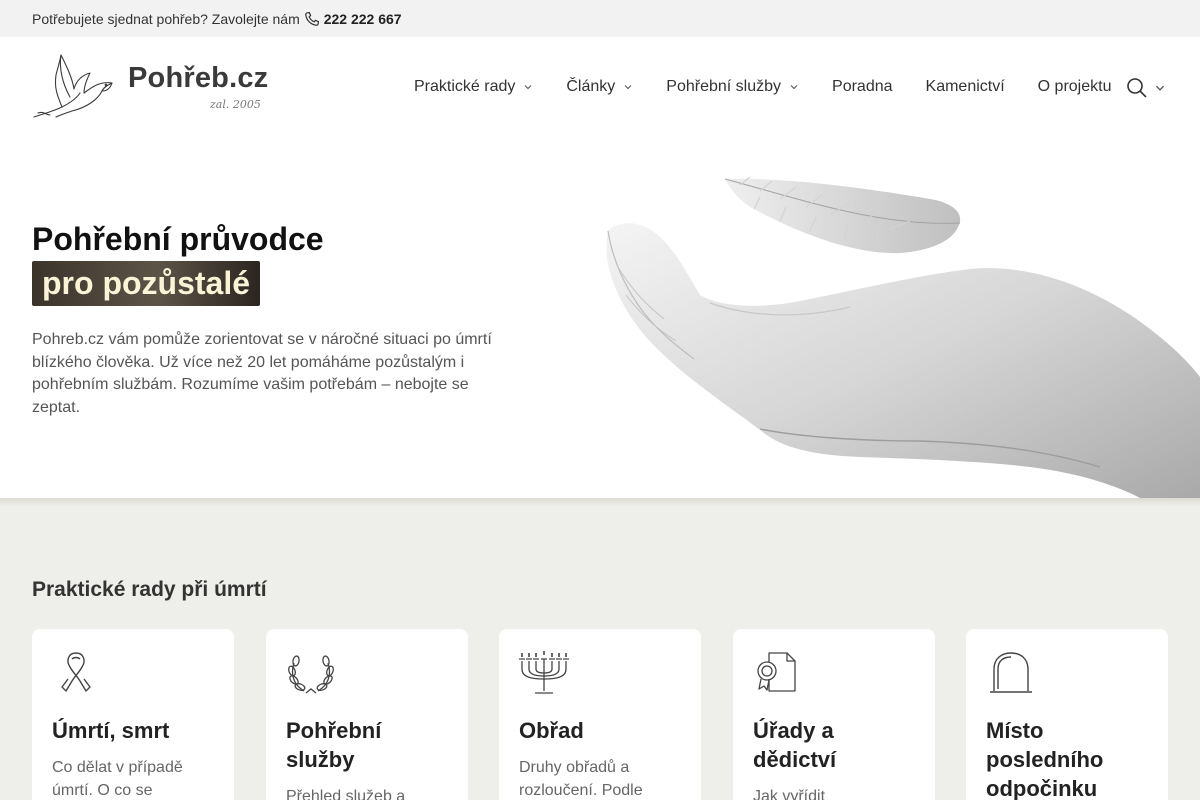 This screenshot has width=1200, height=800. Describe the element at coordinates (346, 794) in the screenshot. I see `card-text: Přehled služeb a` at that location.